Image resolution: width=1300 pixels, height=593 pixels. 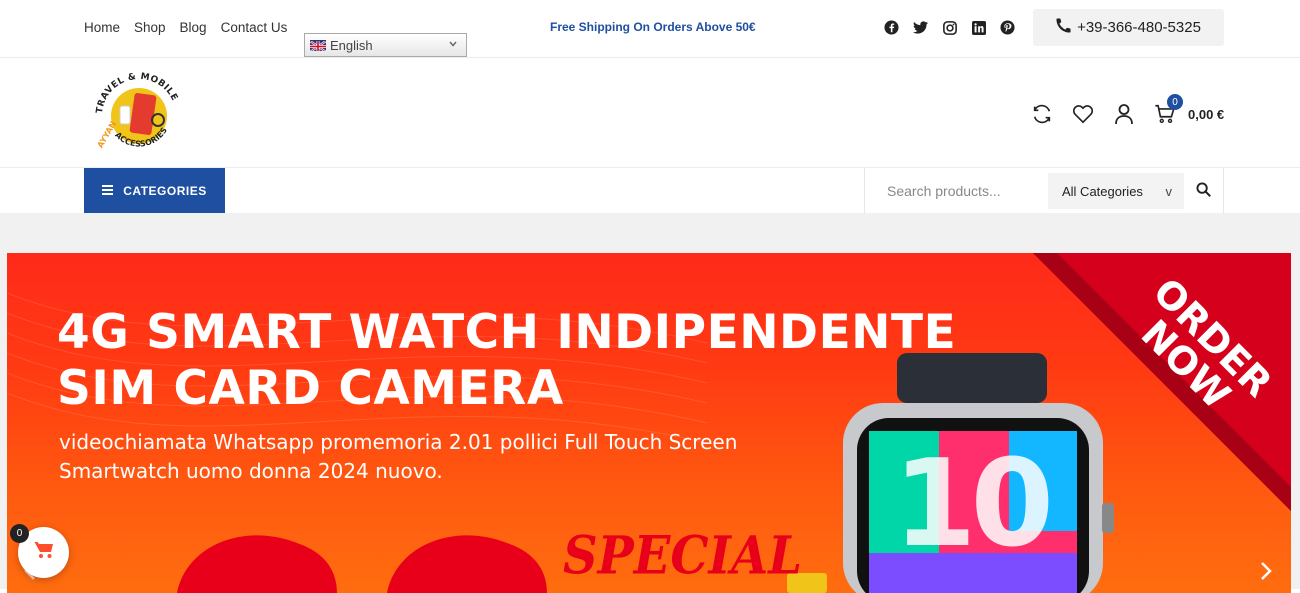 I want to click on search-input, so click(x=967, y=190).